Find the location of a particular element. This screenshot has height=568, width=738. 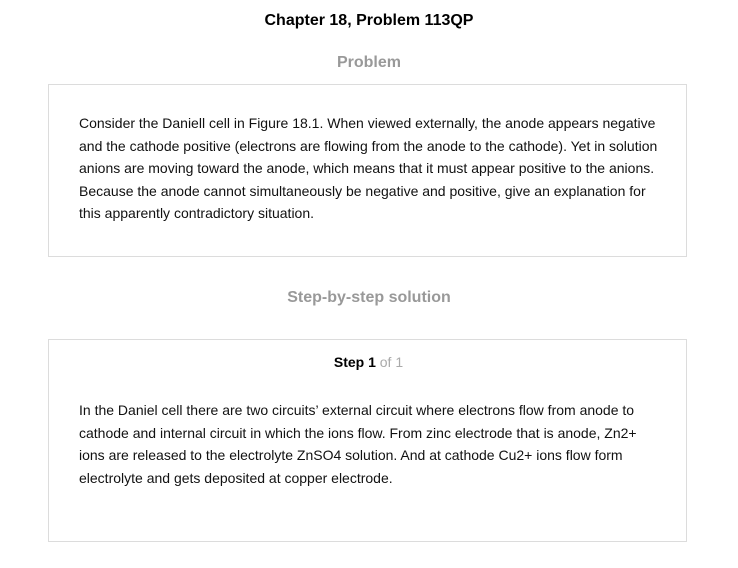

step-indicator: Step 1 of 1 is located at coordinates (368, 362).